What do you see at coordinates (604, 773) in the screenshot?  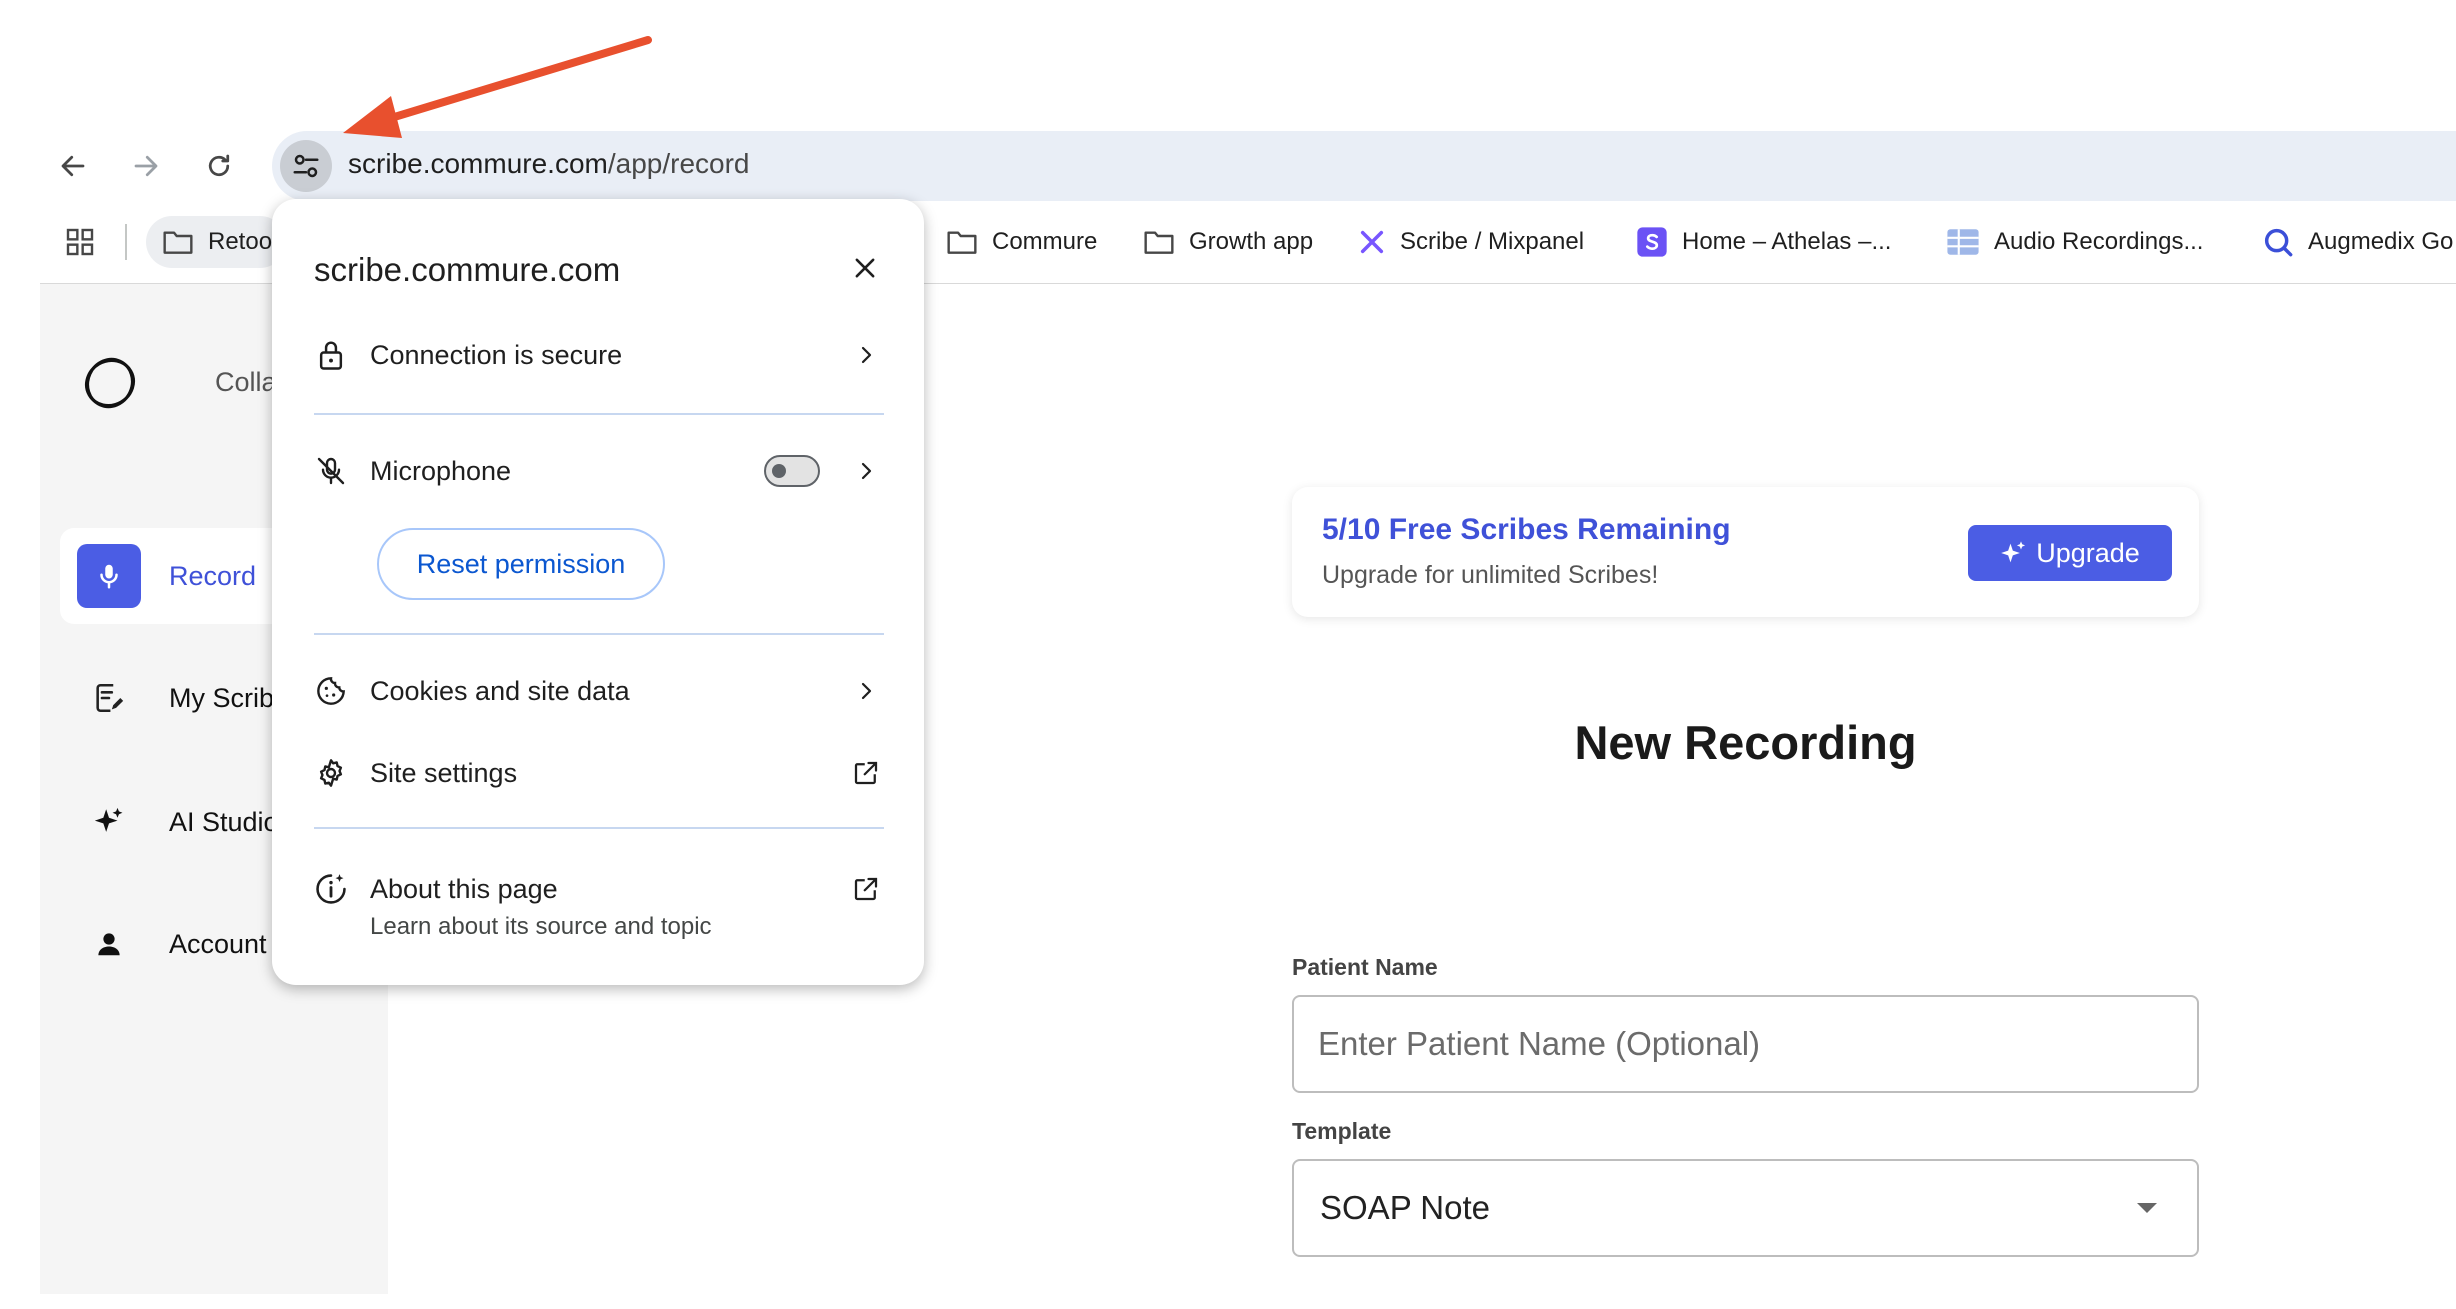 I see `site-settings-row: Site settings` at bounding box center [604, 773].